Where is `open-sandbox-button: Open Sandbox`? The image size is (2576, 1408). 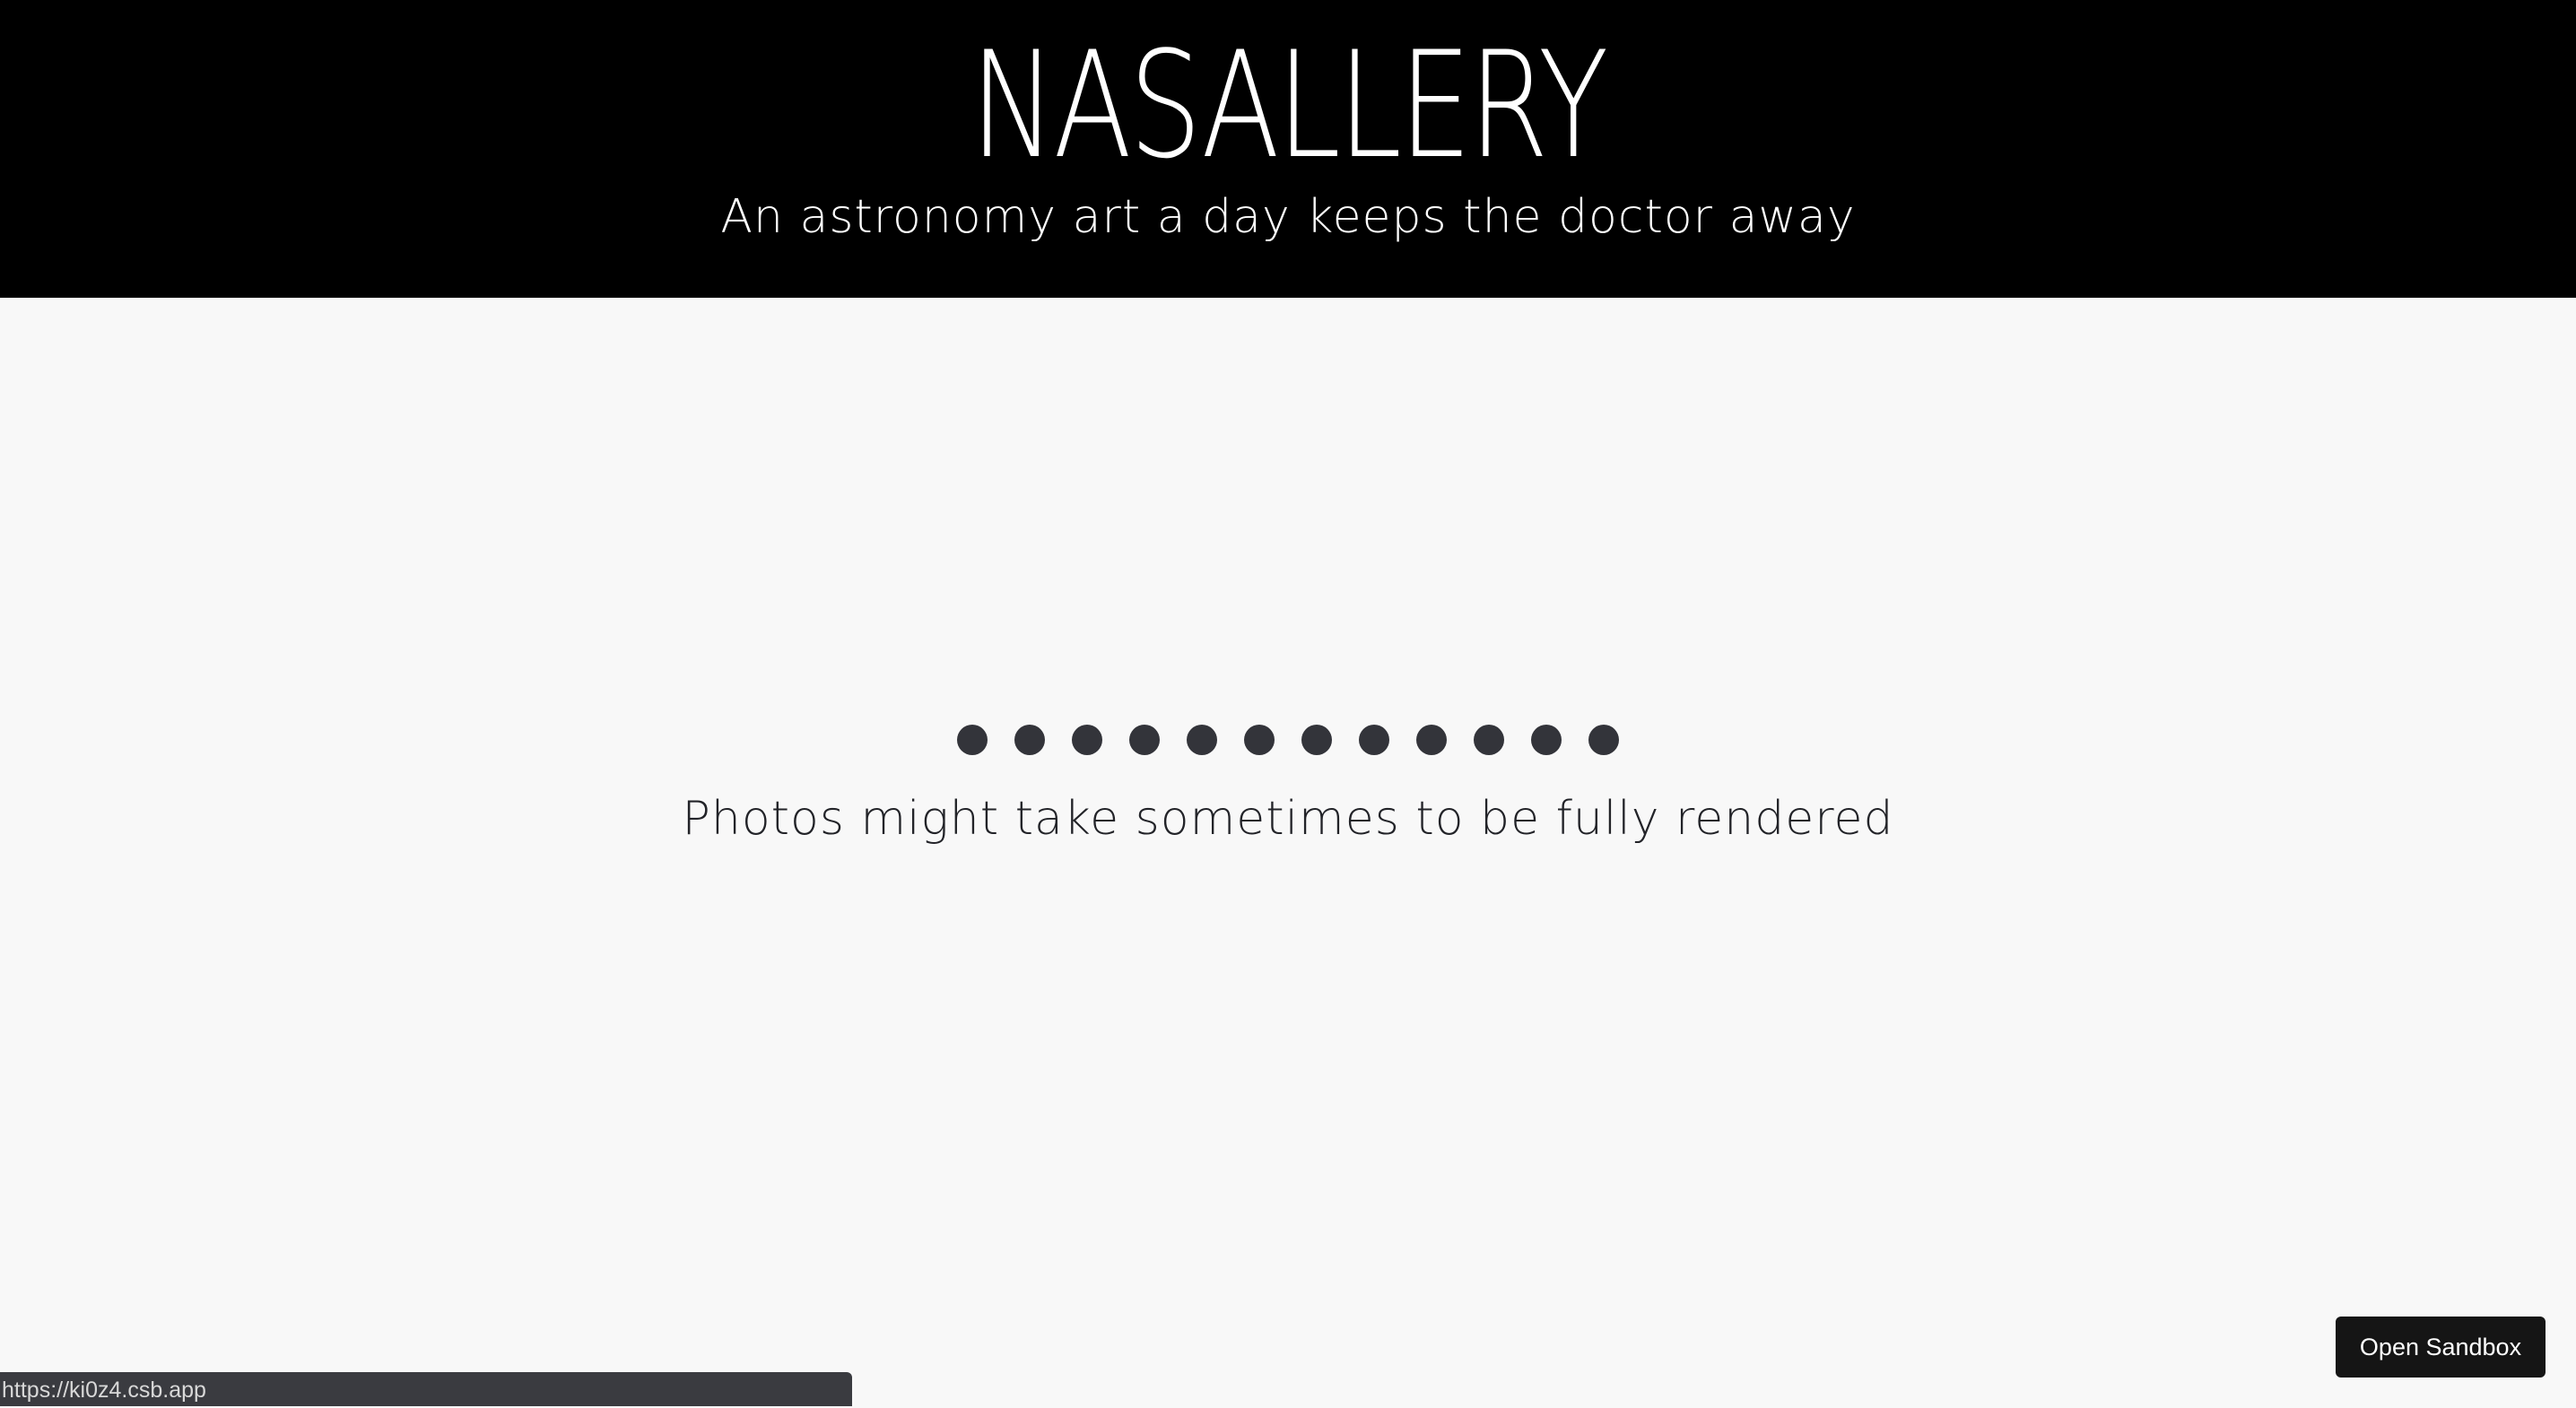
open-sandbox-button: Open Sandbox is located at coordinates (2441, 1347).